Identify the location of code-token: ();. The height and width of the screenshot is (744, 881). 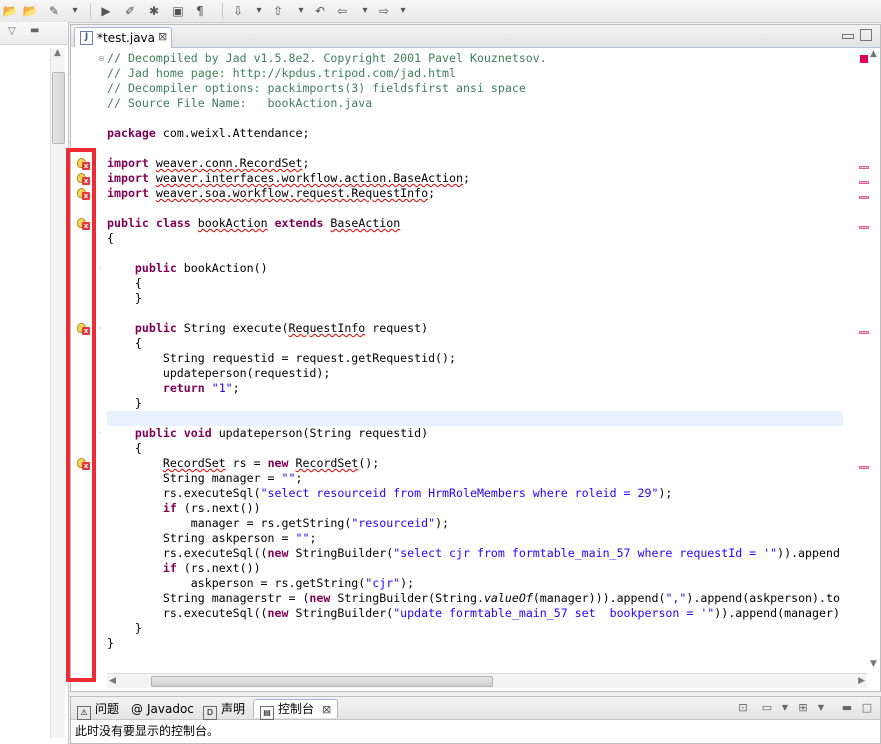
(369, 463).